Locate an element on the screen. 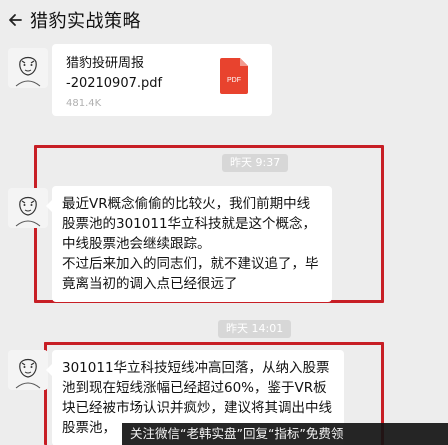  chat-header: 猎豹实战策略 is located at coordinates (224, 20).